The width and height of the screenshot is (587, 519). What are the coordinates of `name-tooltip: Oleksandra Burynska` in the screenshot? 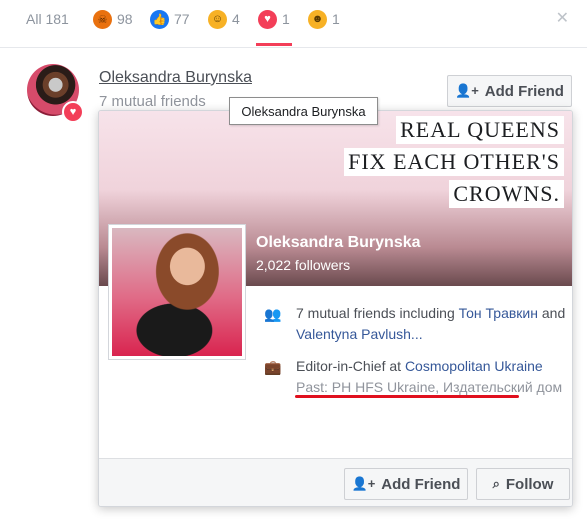 It's located at (303, 111).